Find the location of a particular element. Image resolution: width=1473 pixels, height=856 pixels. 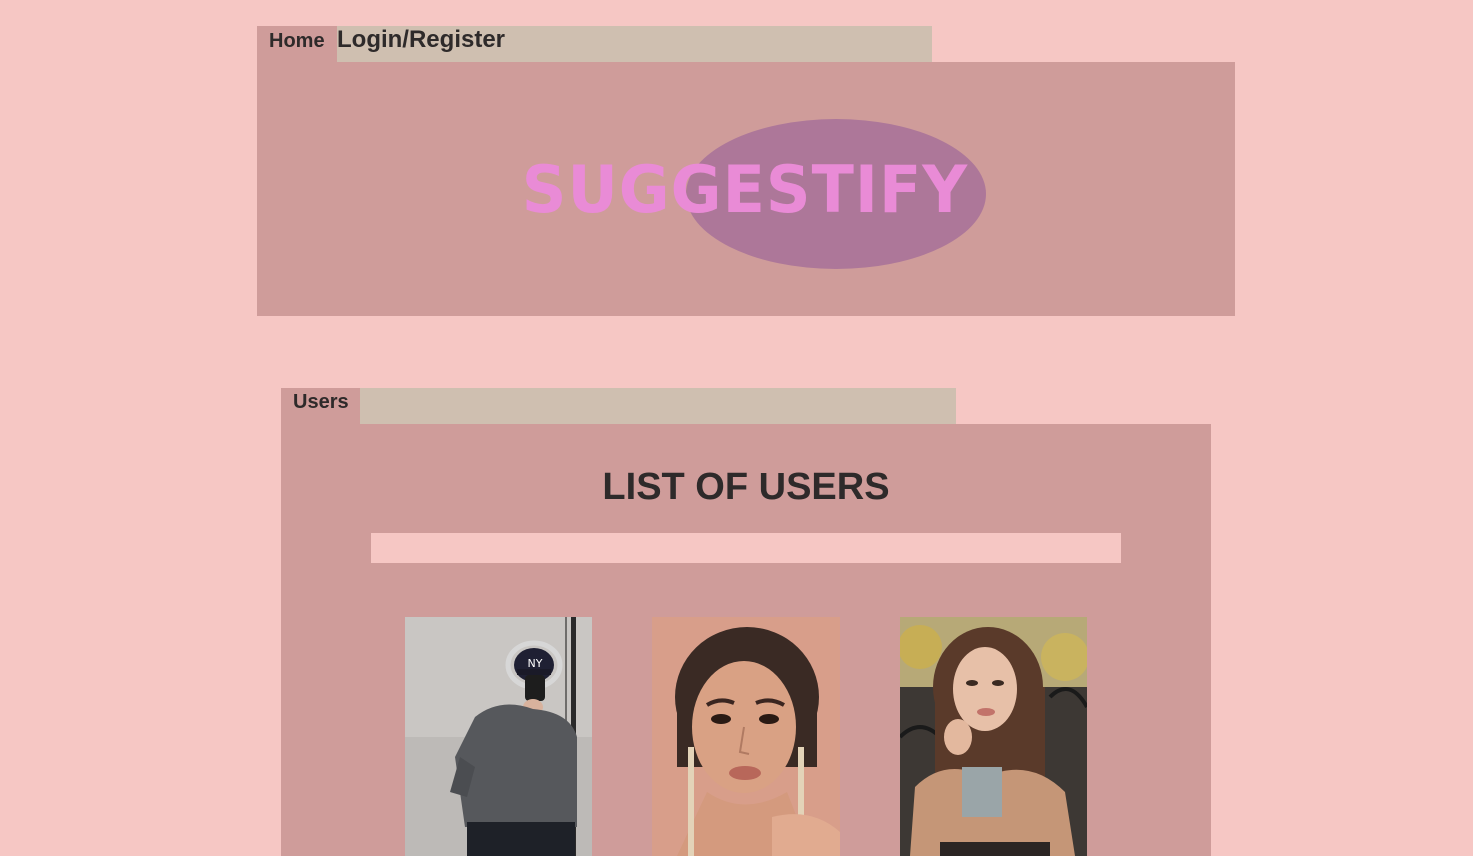

nav-home-link: Home is located at coordinates (297, 44).